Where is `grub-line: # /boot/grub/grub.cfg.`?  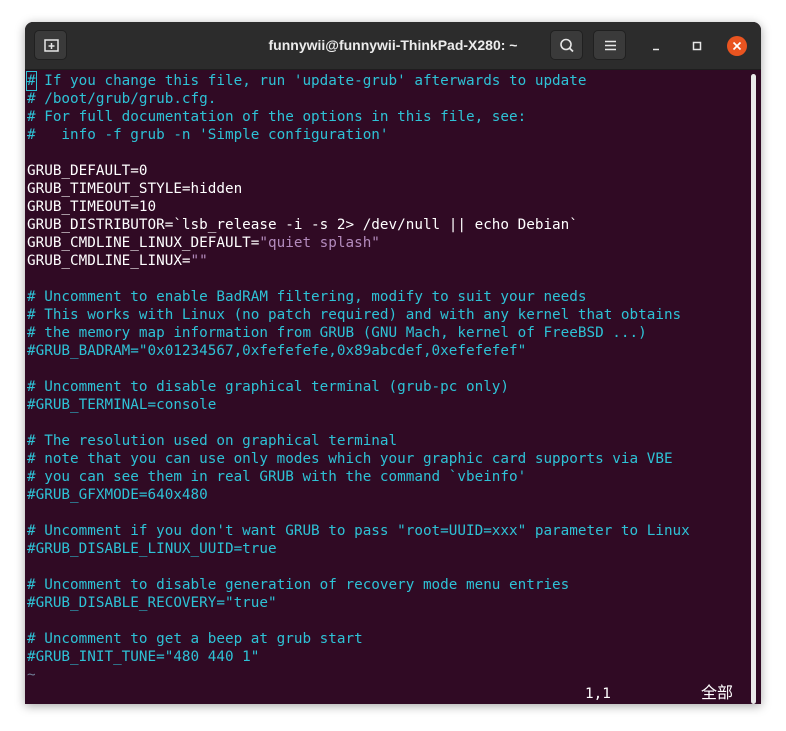 grub-line: # /boot/grub/grub.cfg. is located at coordinates (122, 99).